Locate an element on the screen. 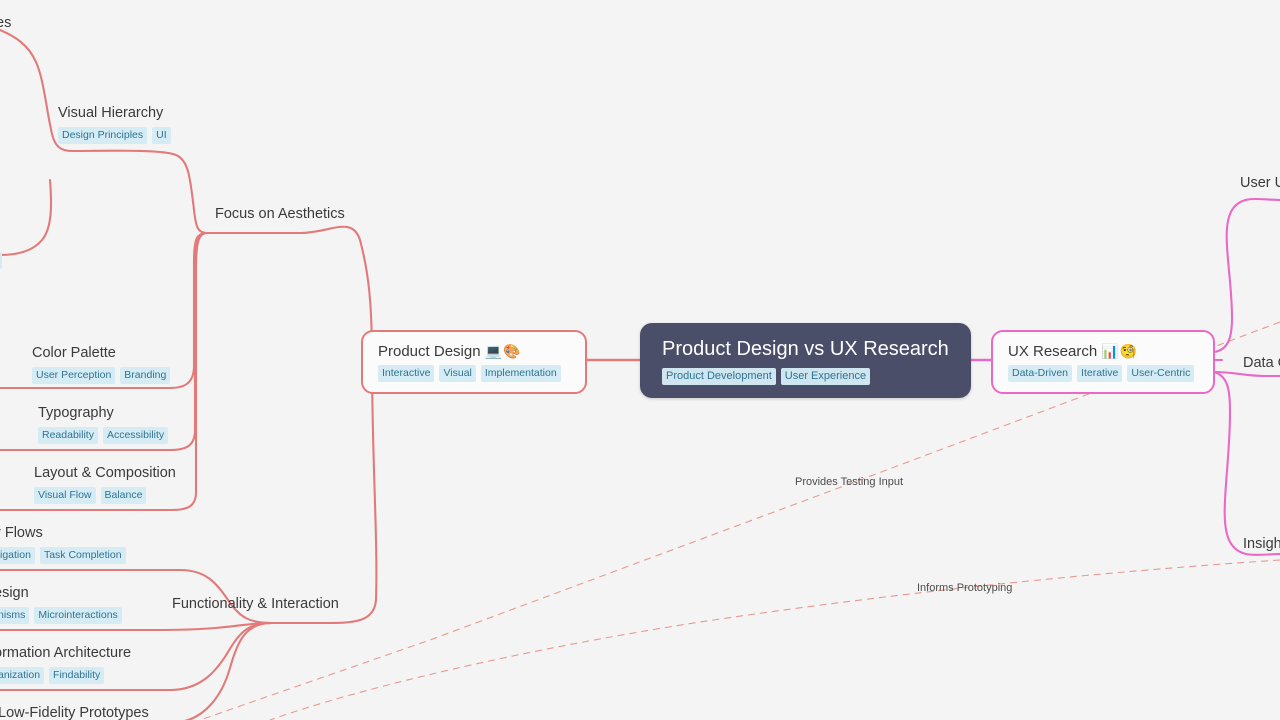 The height and width of the screenshot is (720, 1280). leaf-typography: Typography Readability Accessibility is located at coordinates (103, 424).